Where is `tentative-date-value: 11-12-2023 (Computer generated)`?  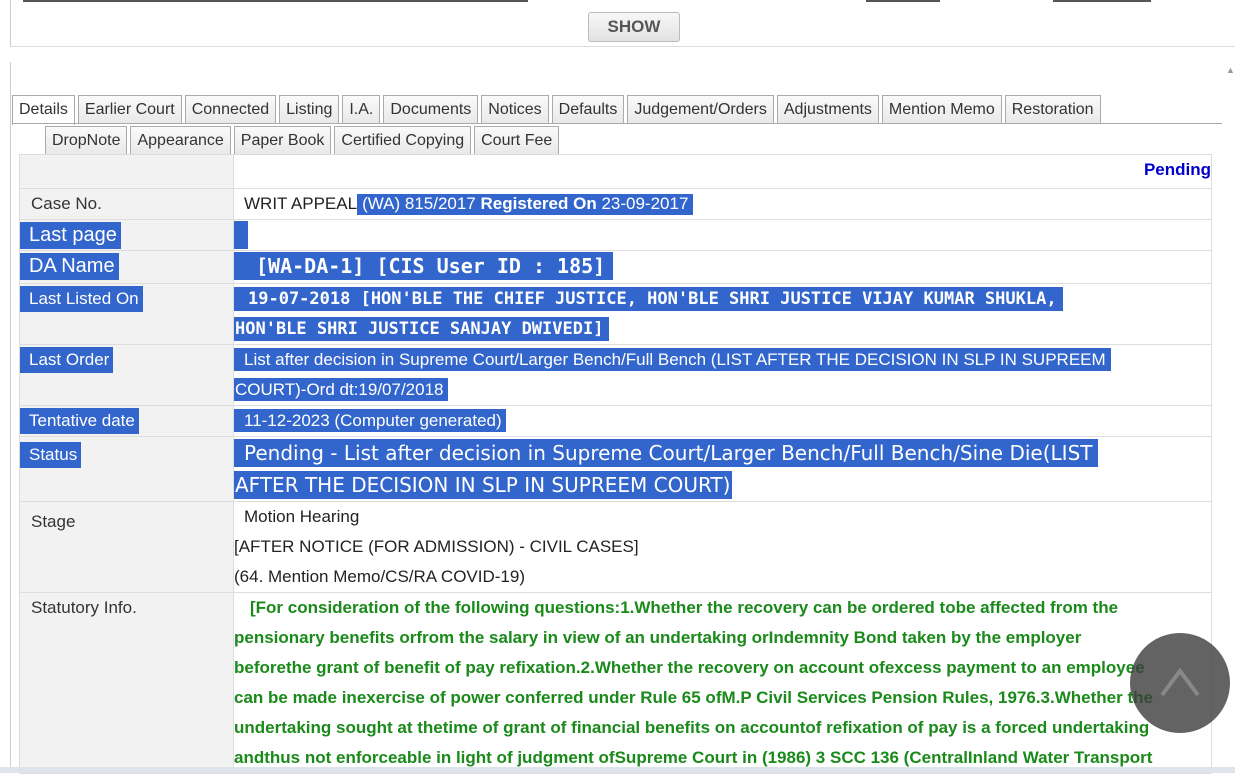 tentative-date-value: 11-12-2023 (Computer generated) is located at coordinates (370, 420).